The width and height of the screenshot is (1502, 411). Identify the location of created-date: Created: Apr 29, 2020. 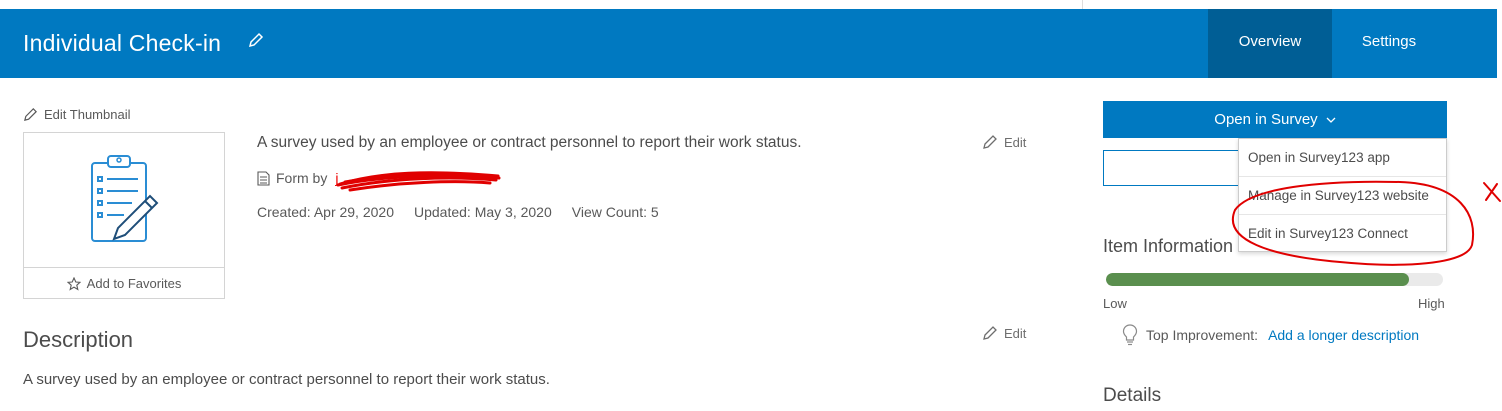
(325, 212).